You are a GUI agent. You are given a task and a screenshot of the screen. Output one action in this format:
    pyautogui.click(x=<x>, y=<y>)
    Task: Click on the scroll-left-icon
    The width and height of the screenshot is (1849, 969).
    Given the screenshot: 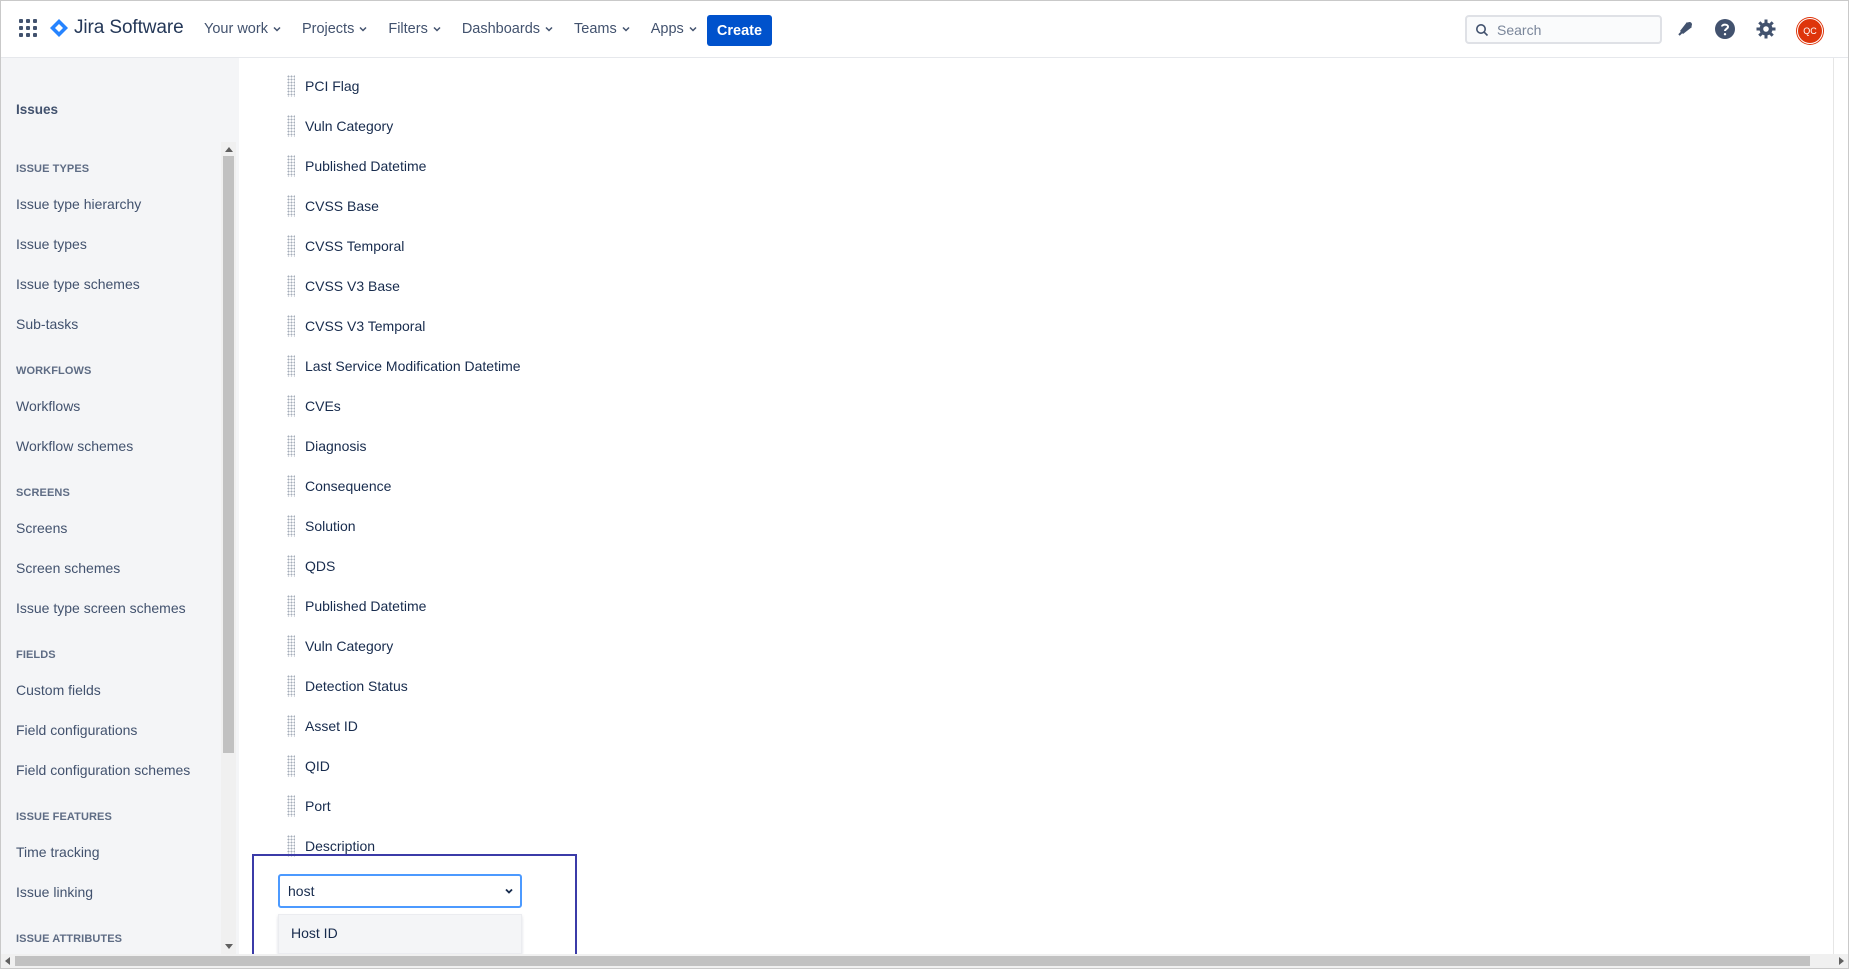 What is the action you would take?
    pyautogui.click(x=7, y=961)
    